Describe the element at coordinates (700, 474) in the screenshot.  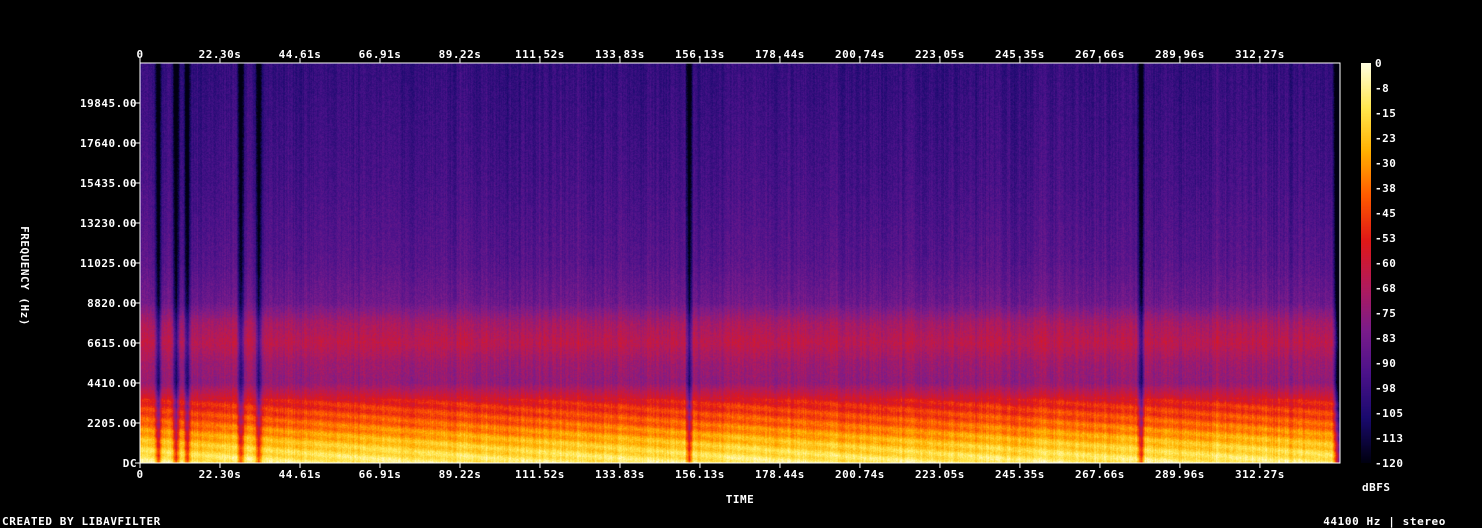
I see `x-bottom-tick-label: 156.13s` at that location.